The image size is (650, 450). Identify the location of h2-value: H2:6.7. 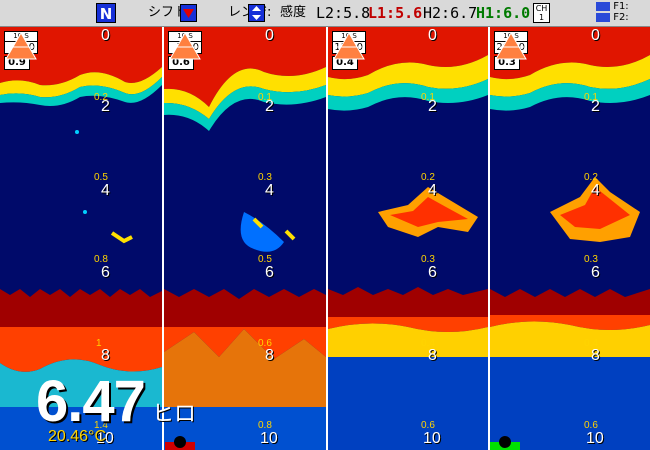
(450, 13).